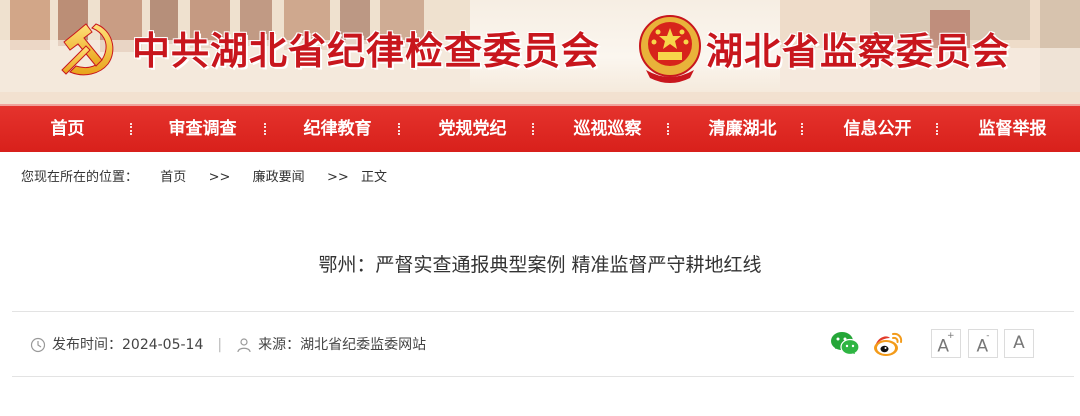 The width and height of the screenshot is (1080, 416). Describe the element at coordinates (858, 51) in the screenshot. I see `supervision-commission-title: 湖北省监察委员会` at that location.